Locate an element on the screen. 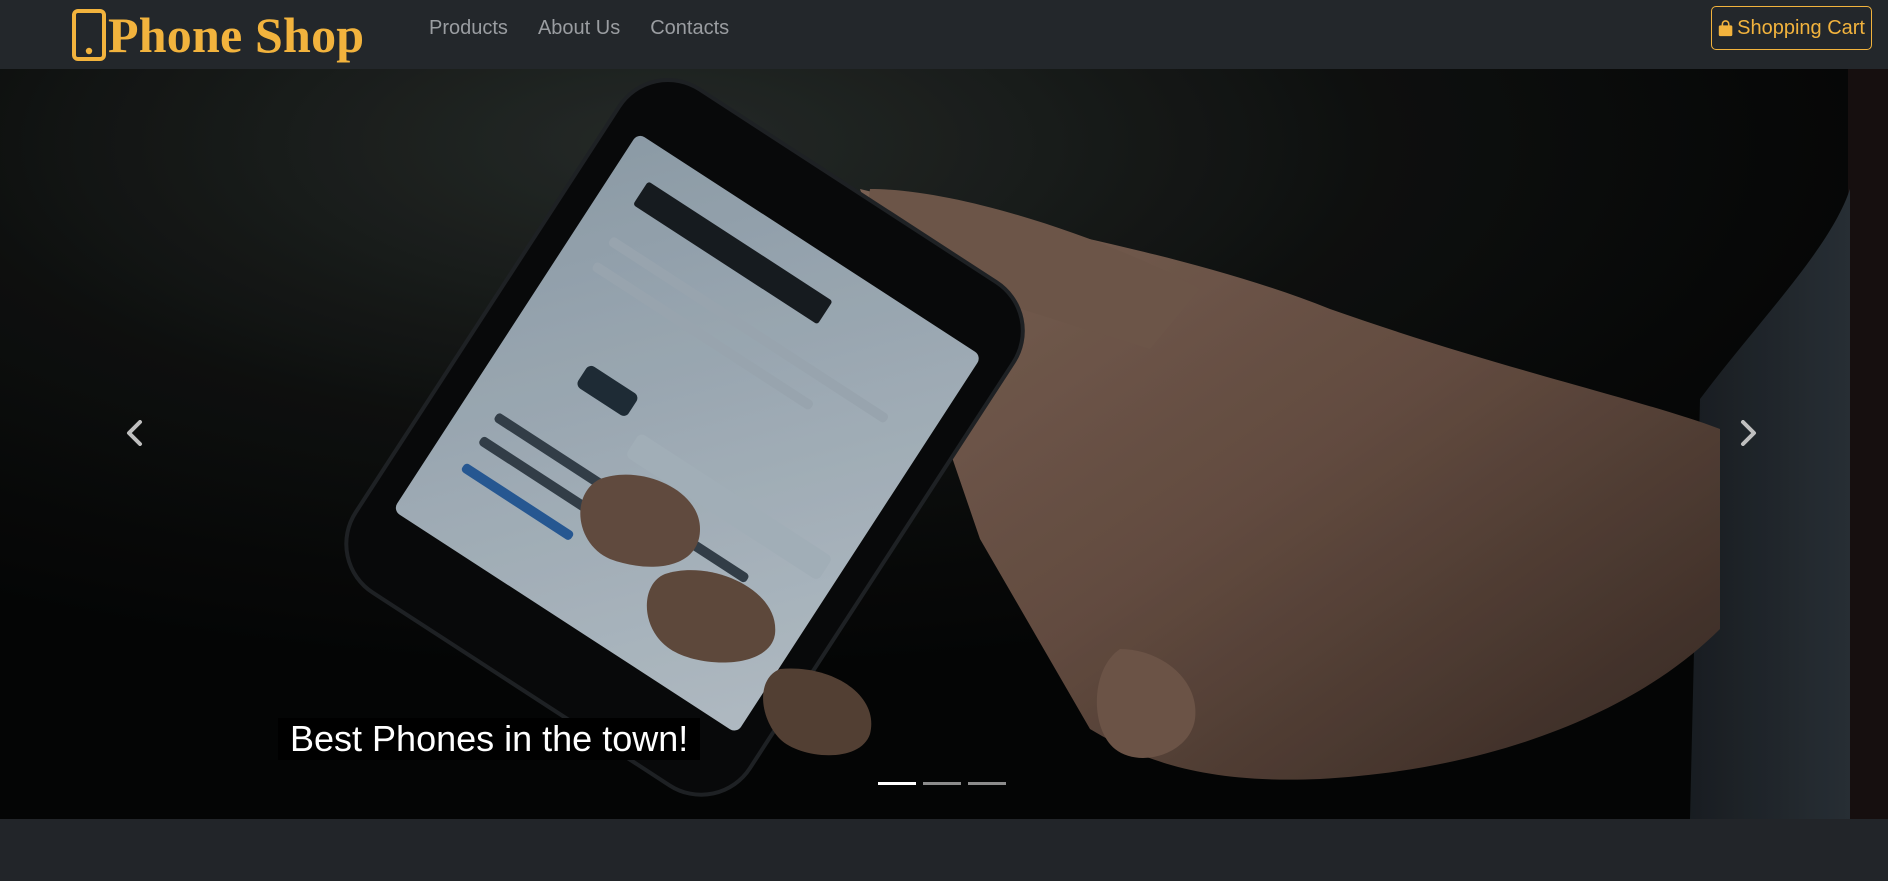 The height and width of the screenshot is (881, 1888). carousel-prev-button is located at coordinates (135, 433).